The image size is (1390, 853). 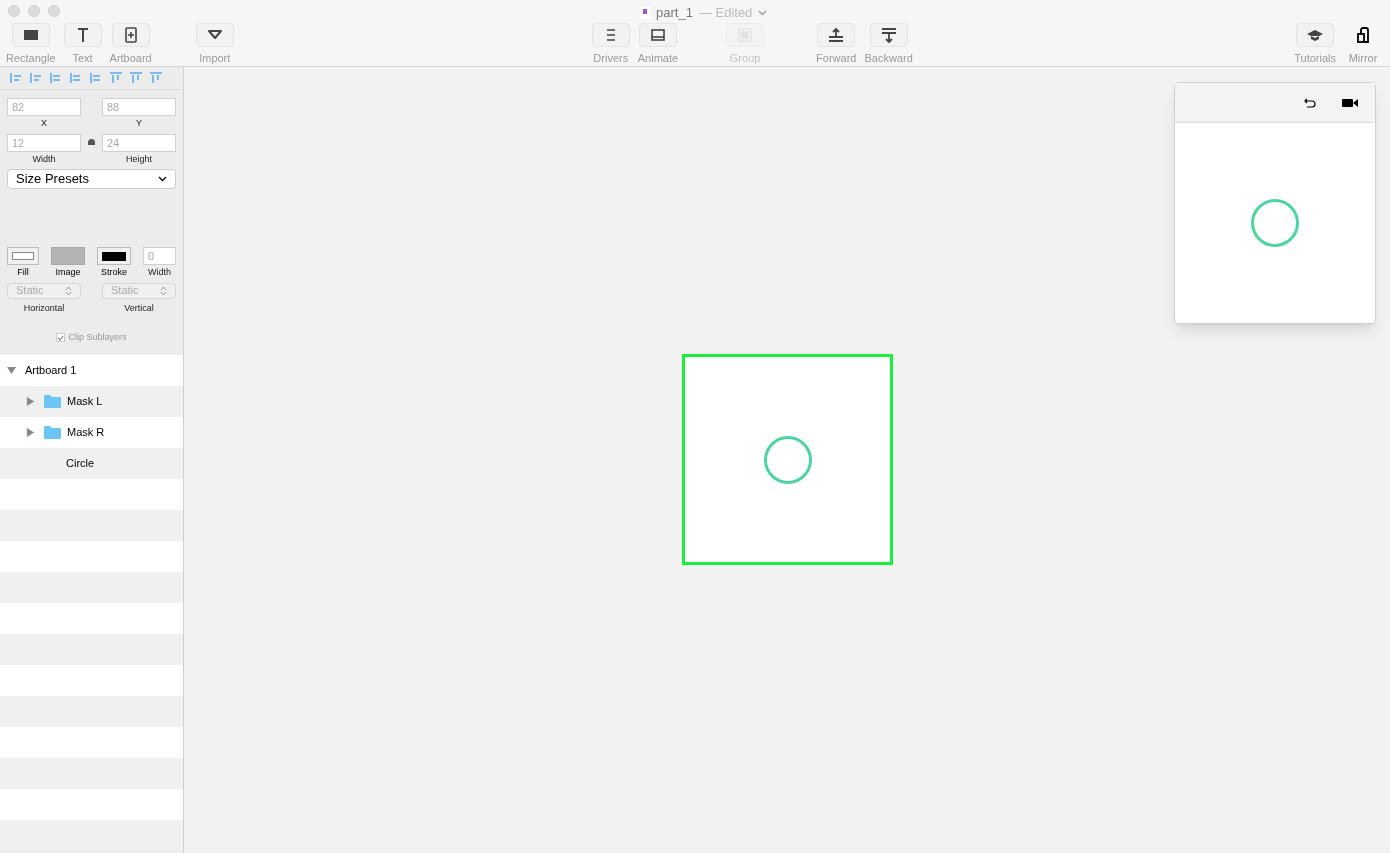 I want to click on height-field: 24, so click(x=139, y=142).